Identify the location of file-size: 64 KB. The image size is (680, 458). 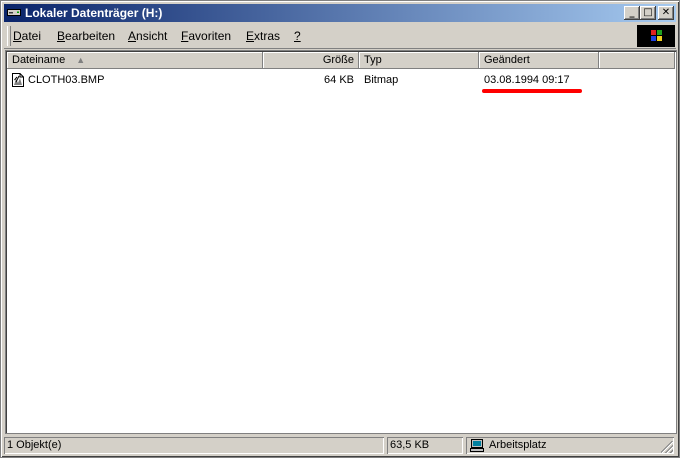
(339, 80).